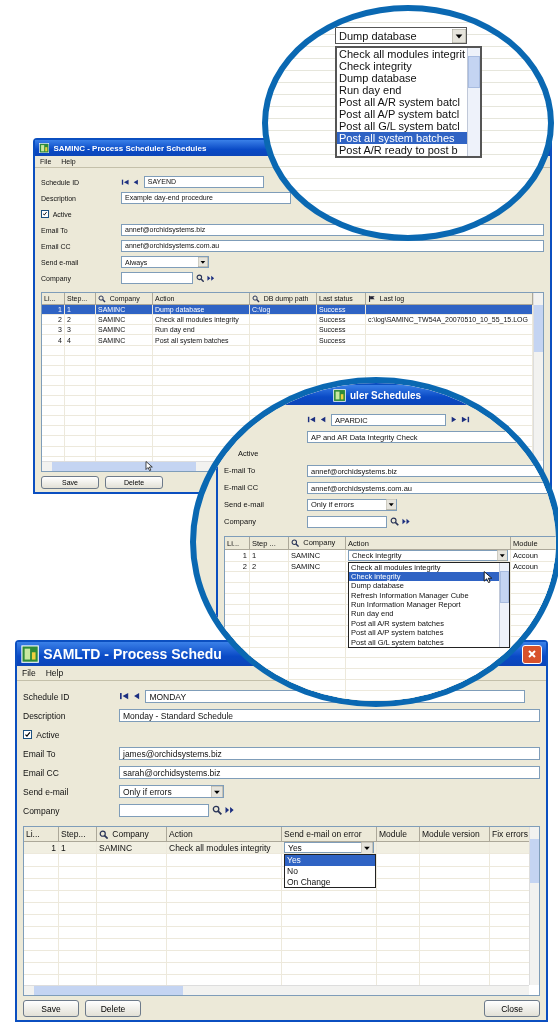 Image resolution: width=558 pixels, height=1022 pixels. What do you see at coordinates (402, 78) in the screenshot?
I see `list-option: Dump database` at bounding box center [402, 78].